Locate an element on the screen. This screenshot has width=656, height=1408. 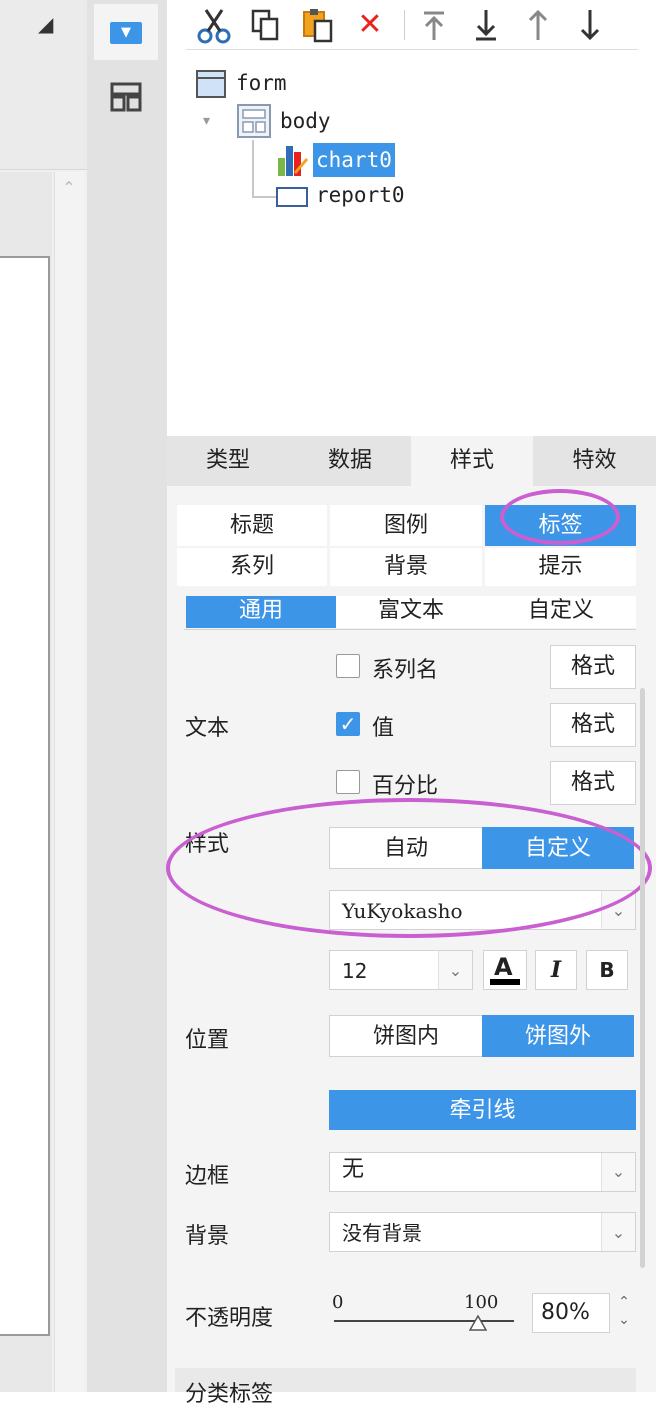
opacity-slider-thumb is located at coordinates (478, 1322).